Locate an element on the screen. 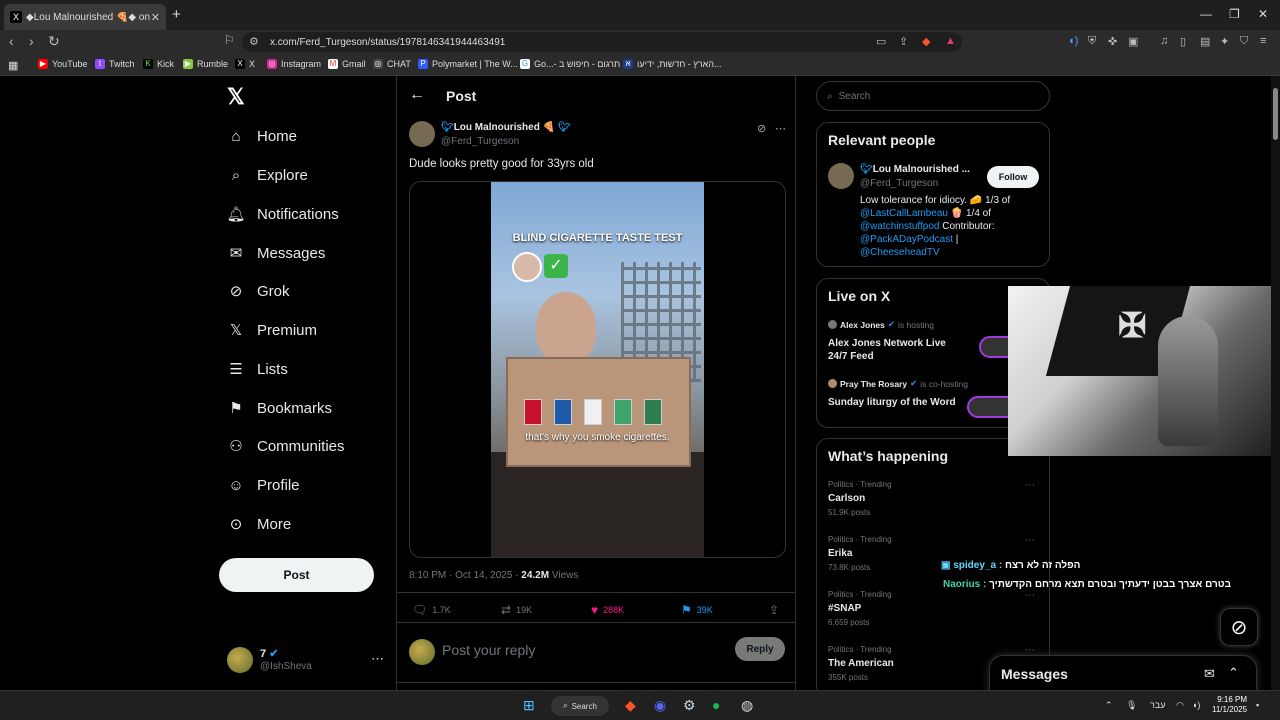 The width and height of the screenshot is (1280, 720). nav-profile: ☺ Profile is located at coordinates (263, 485).